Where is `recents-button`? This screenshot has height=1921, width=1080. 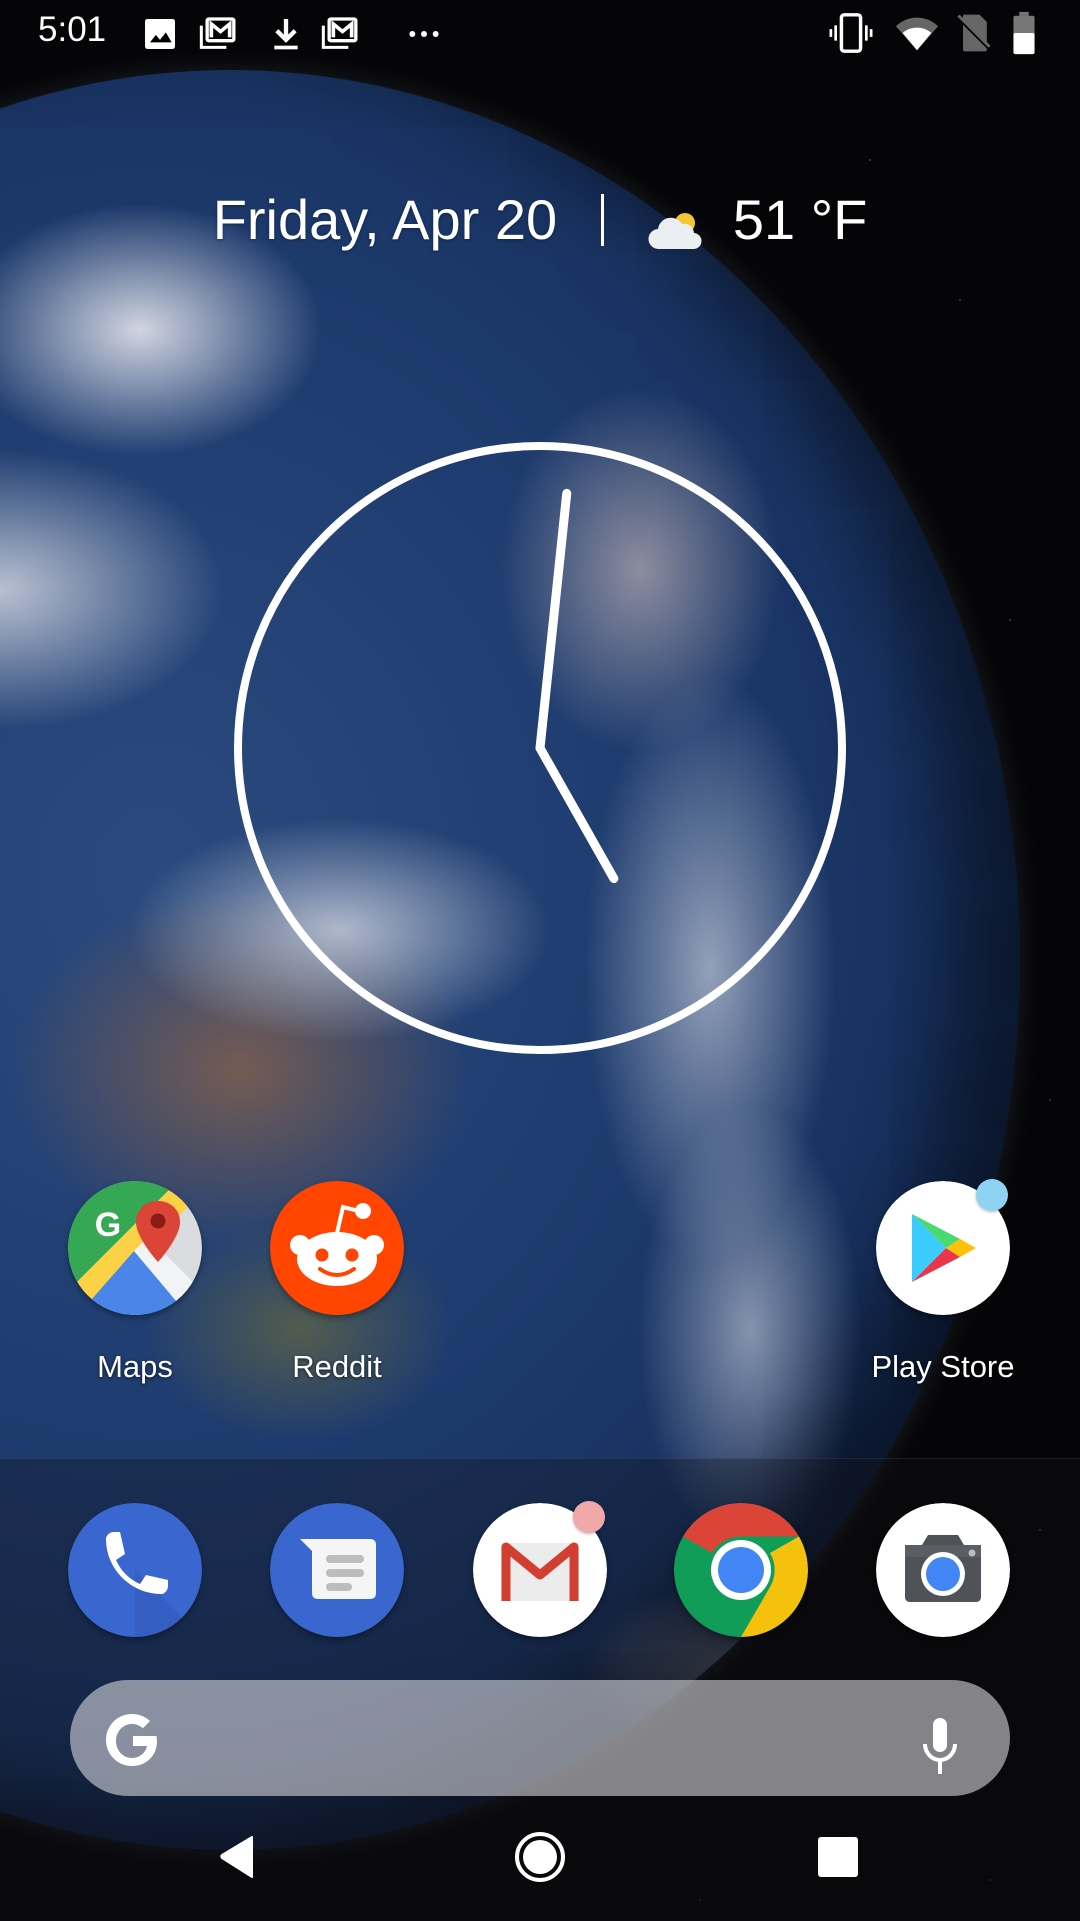 recents-button is located at coordinates (838, 1857).